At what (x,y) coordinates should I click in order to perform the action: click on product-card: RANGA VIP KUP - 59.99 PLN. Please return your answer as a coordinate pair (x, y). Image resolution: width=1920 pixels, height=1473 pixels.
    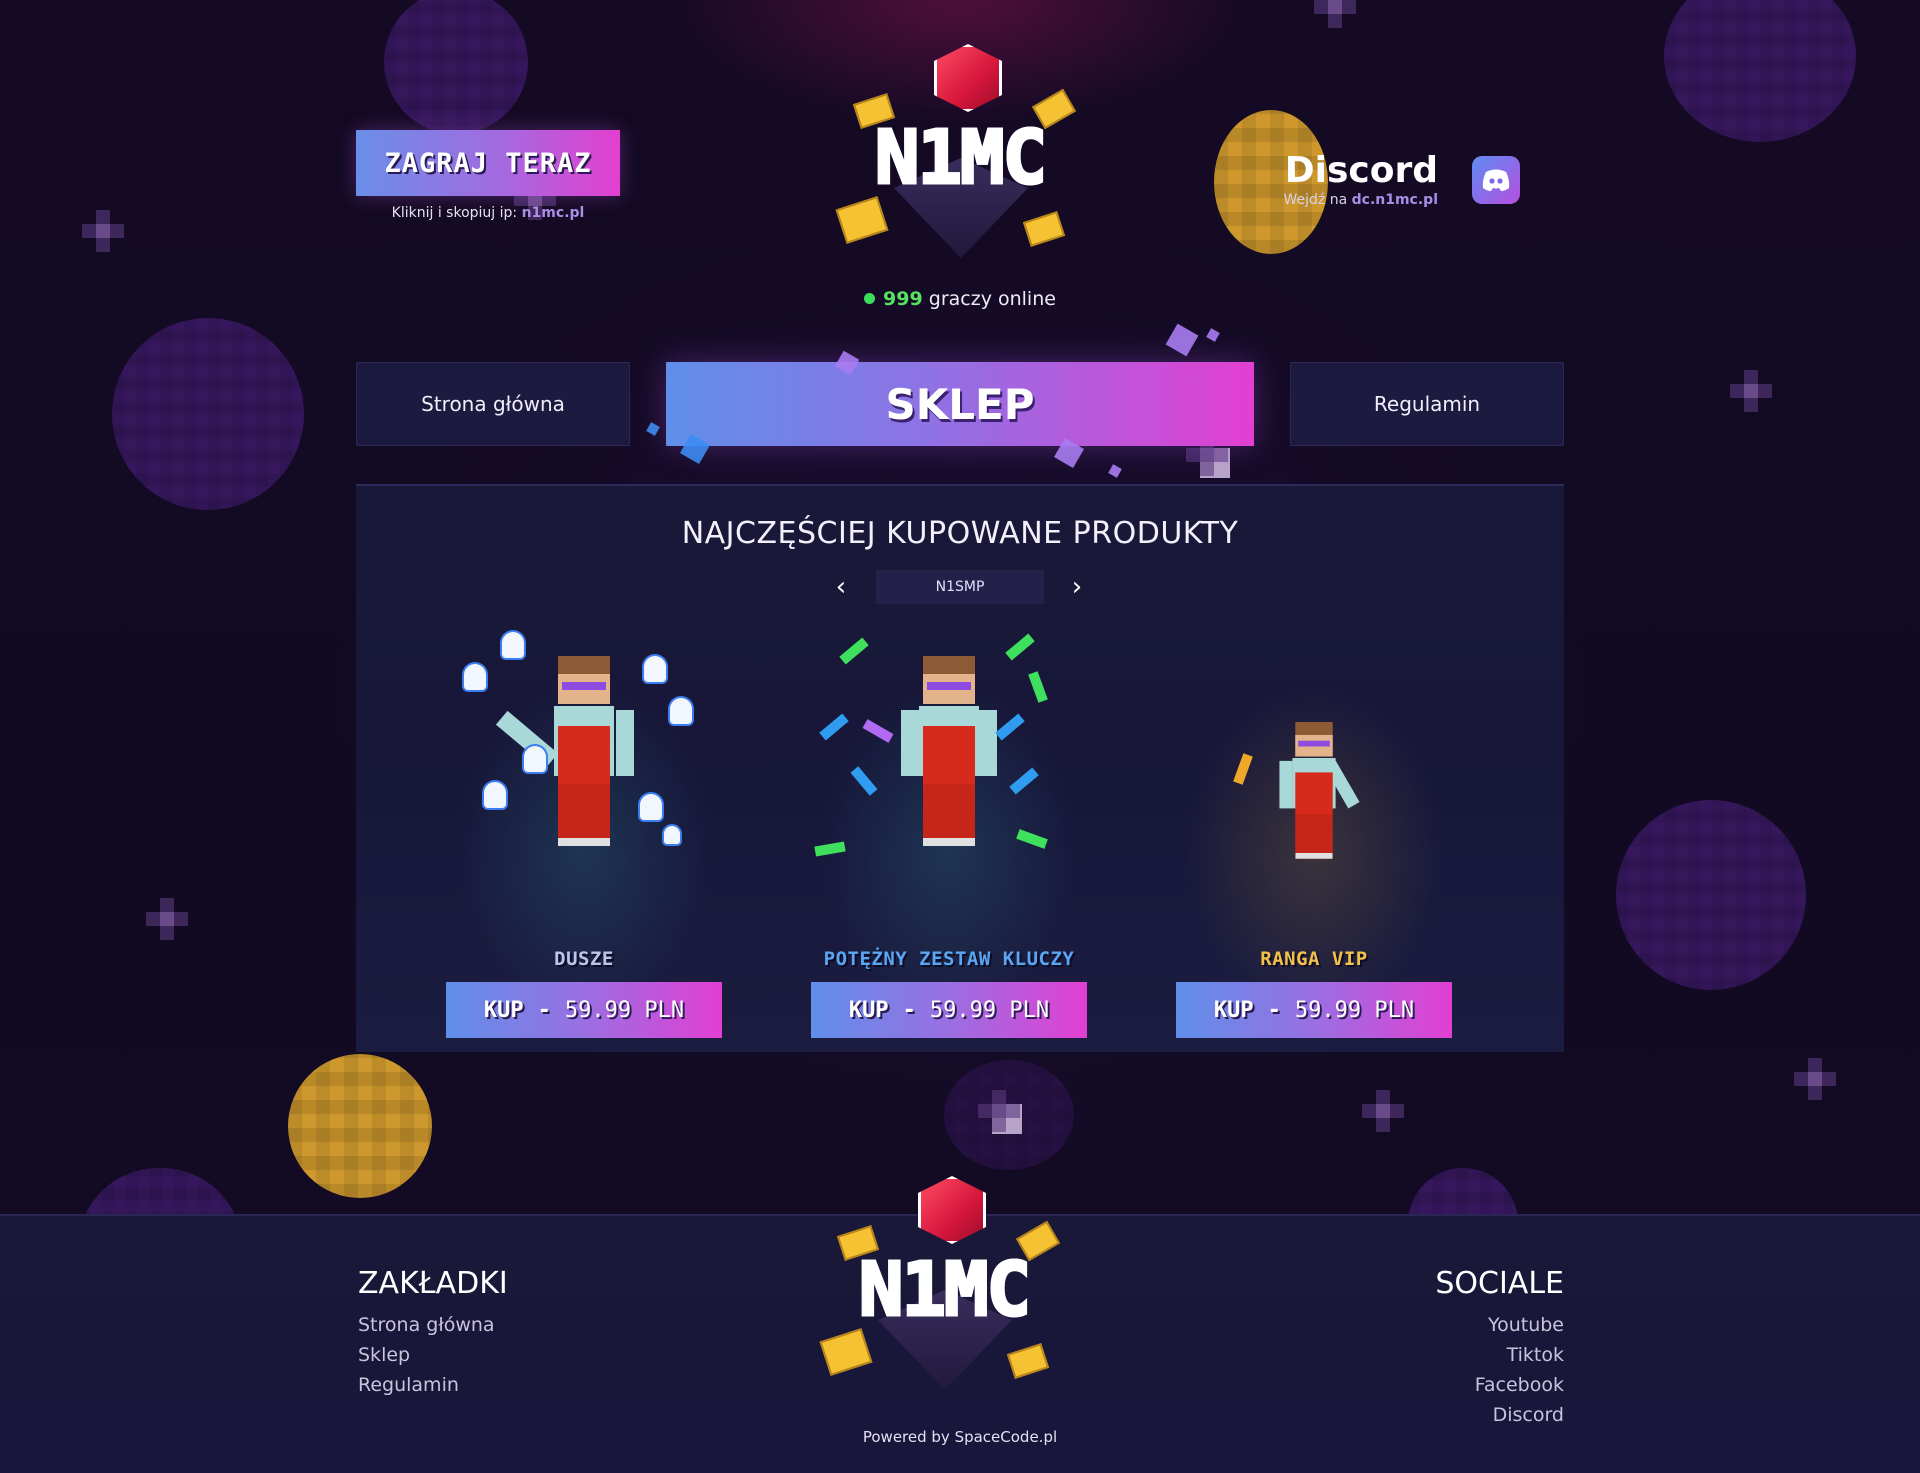
    Looking at the image, I should click on (1314, 832).